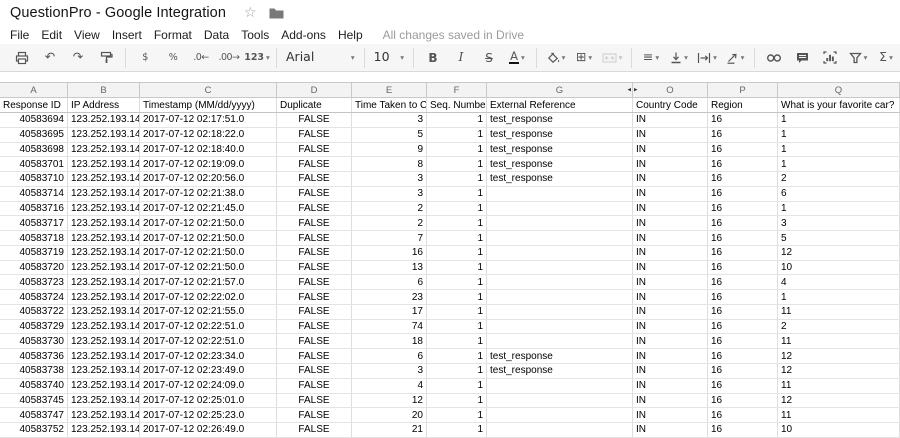  What do you see at coordinates (145, 58) in the screenshot?
I see `format-currency-button: $` at bounding box center [145, 58].